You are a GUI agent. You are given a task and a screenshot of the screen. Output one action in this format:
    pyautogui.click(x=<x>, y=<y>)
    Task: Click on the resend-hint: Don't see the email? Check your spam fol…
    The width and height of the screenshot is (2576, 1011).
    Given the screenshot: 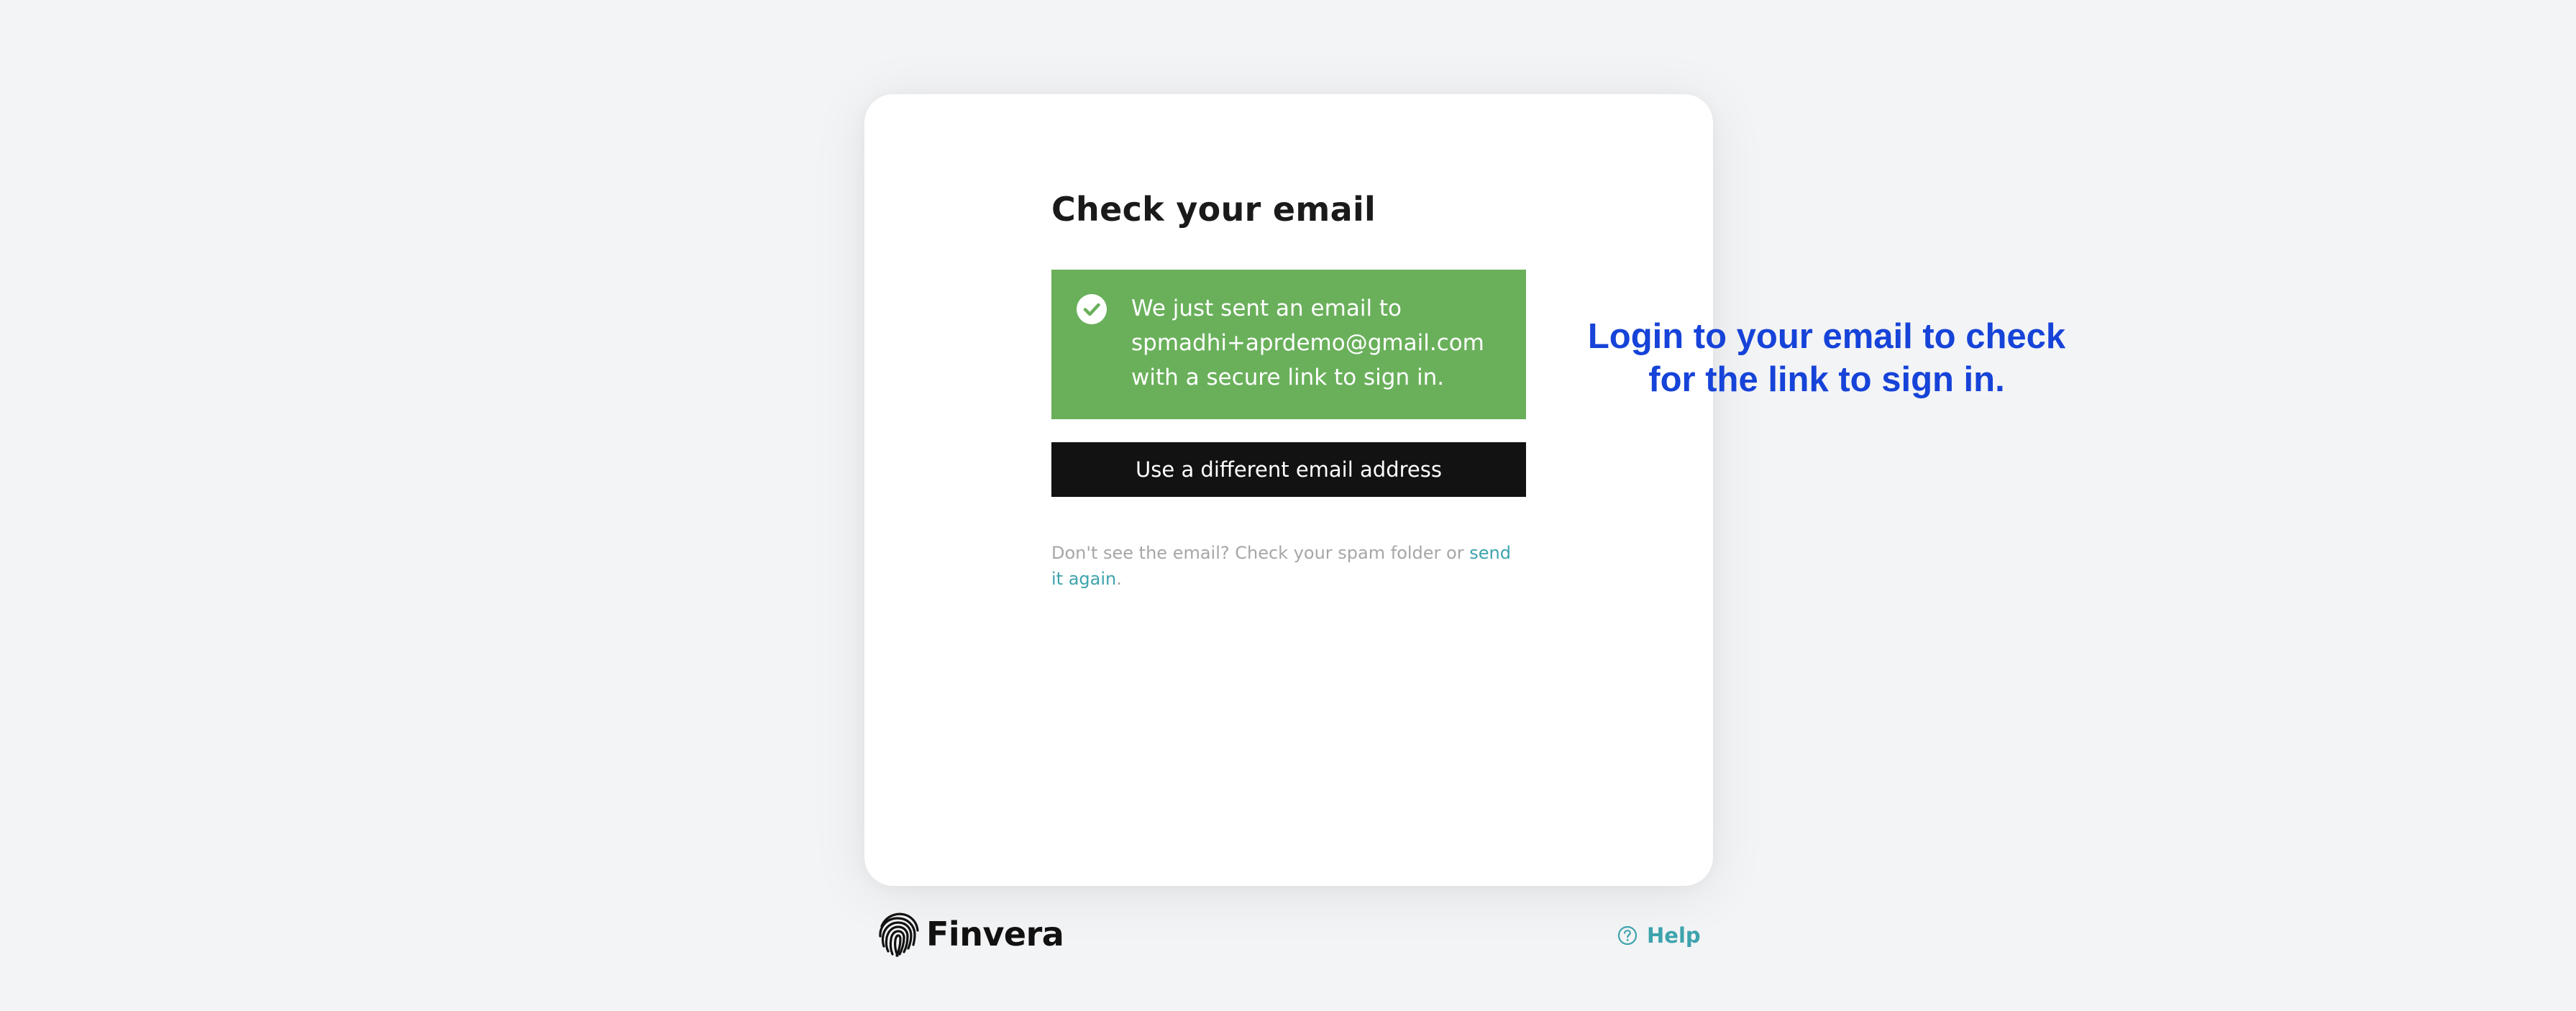 What is the action you would take?
    pyautogui.click(x=1288, y=566)
    